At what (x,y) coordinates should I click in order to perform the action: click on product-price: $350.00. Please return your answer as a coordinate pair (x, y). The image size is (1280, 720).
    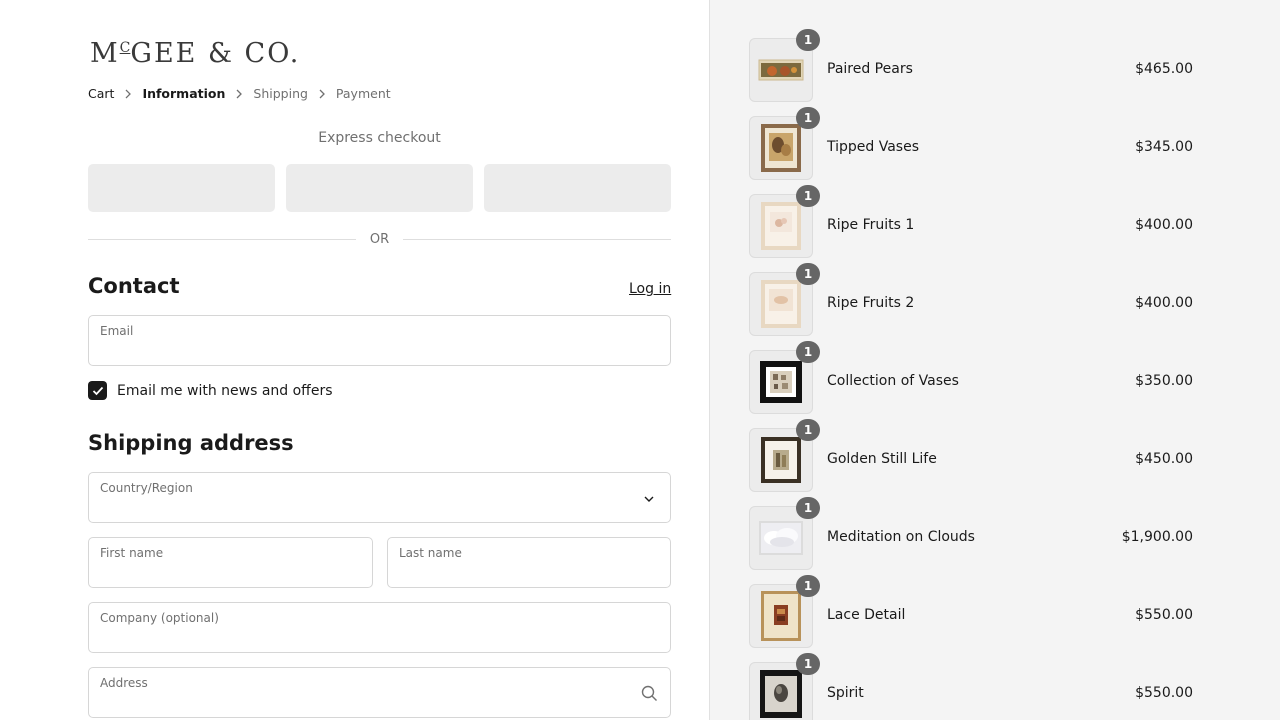
    Looking at the image, I should click on (1164, 381).